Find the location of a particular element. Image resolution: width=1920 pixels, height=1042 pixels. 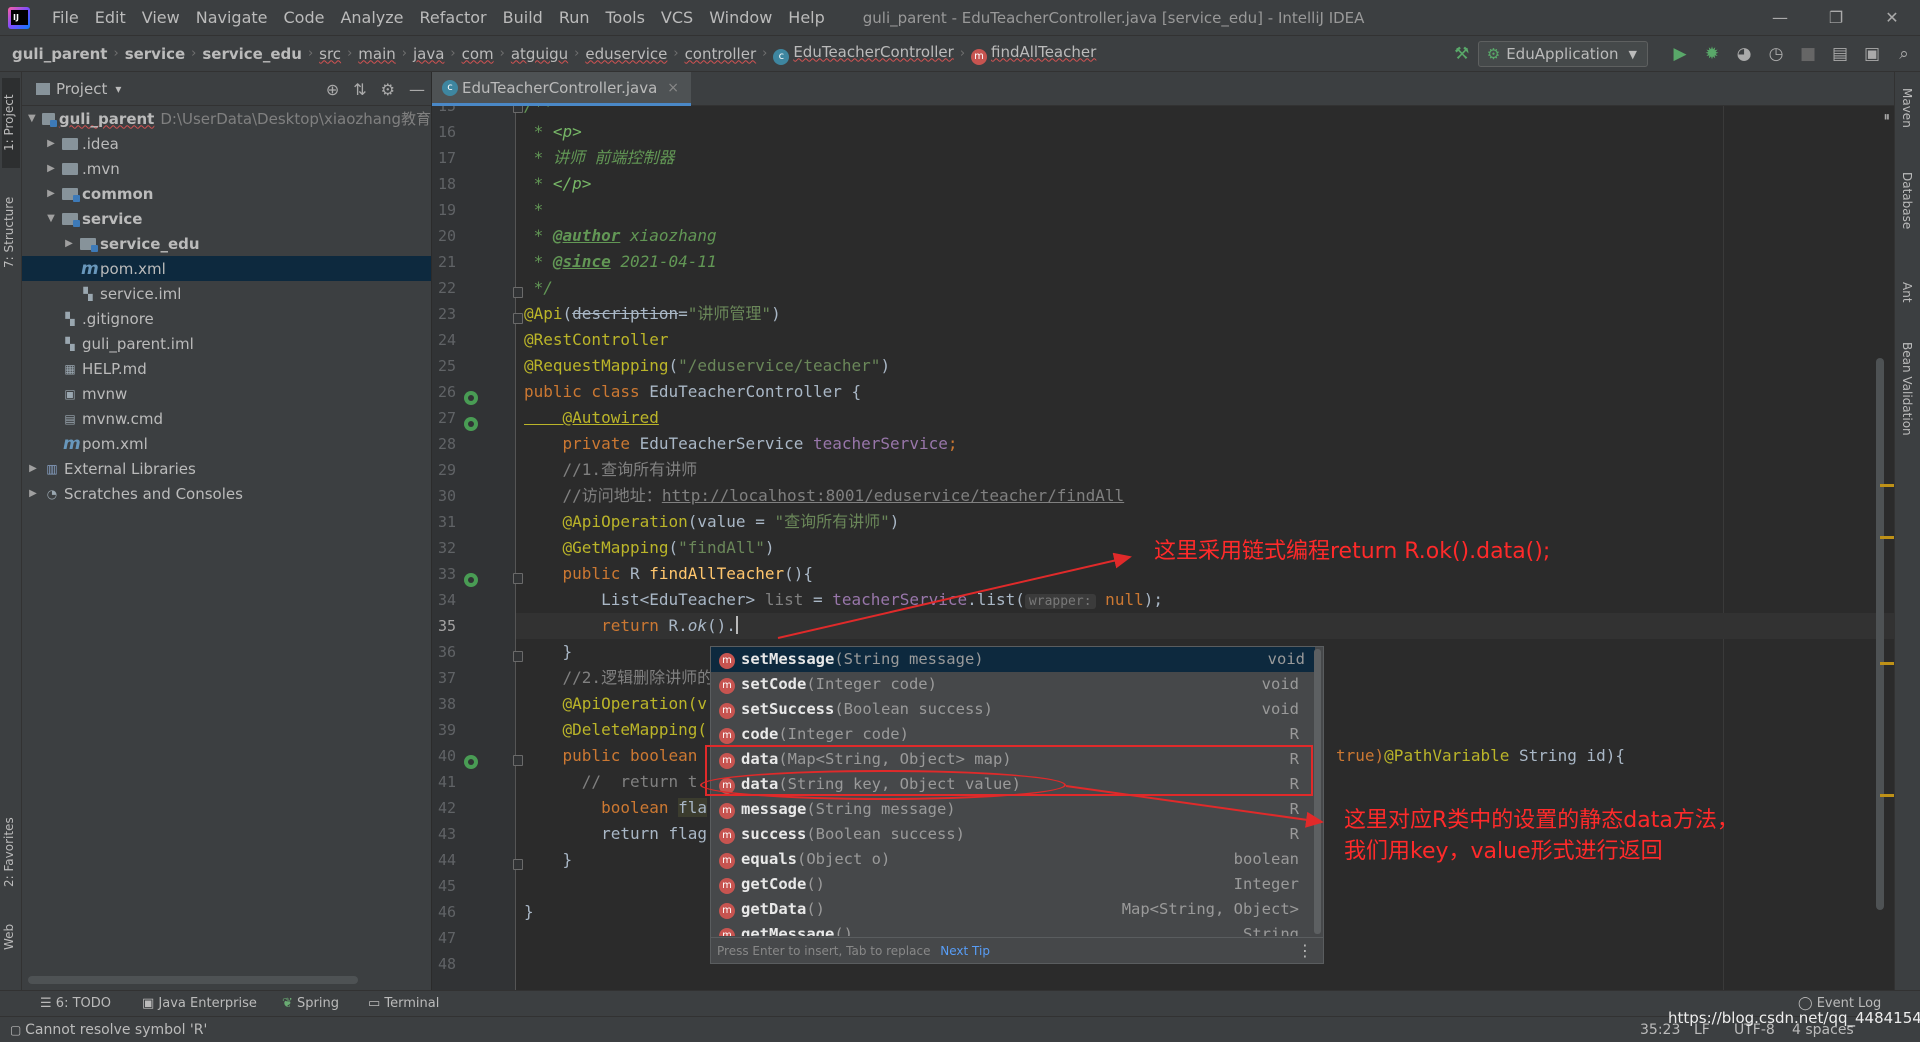

search-icon: ⌕ is located at coordinates (1904, 54).